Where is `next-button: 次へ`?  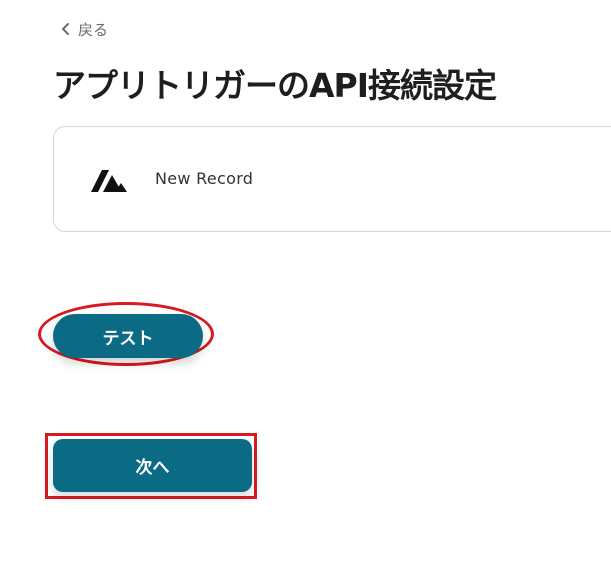
next-button: 次へ is located at coordinates (152, 465).